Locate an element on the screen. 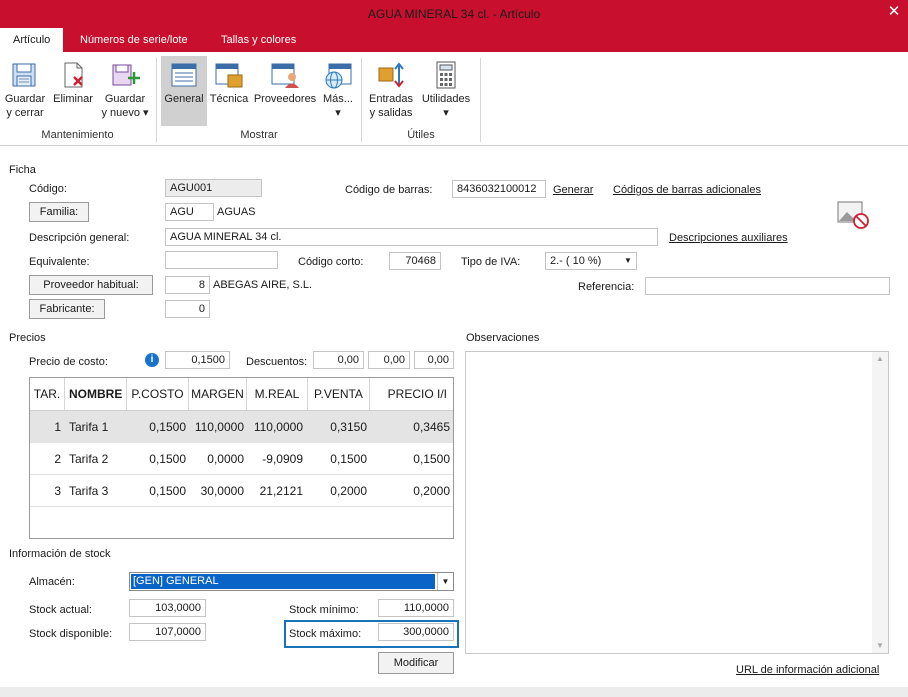  column-header-nombre: NOMBRE is located at coordinates (96, 394).